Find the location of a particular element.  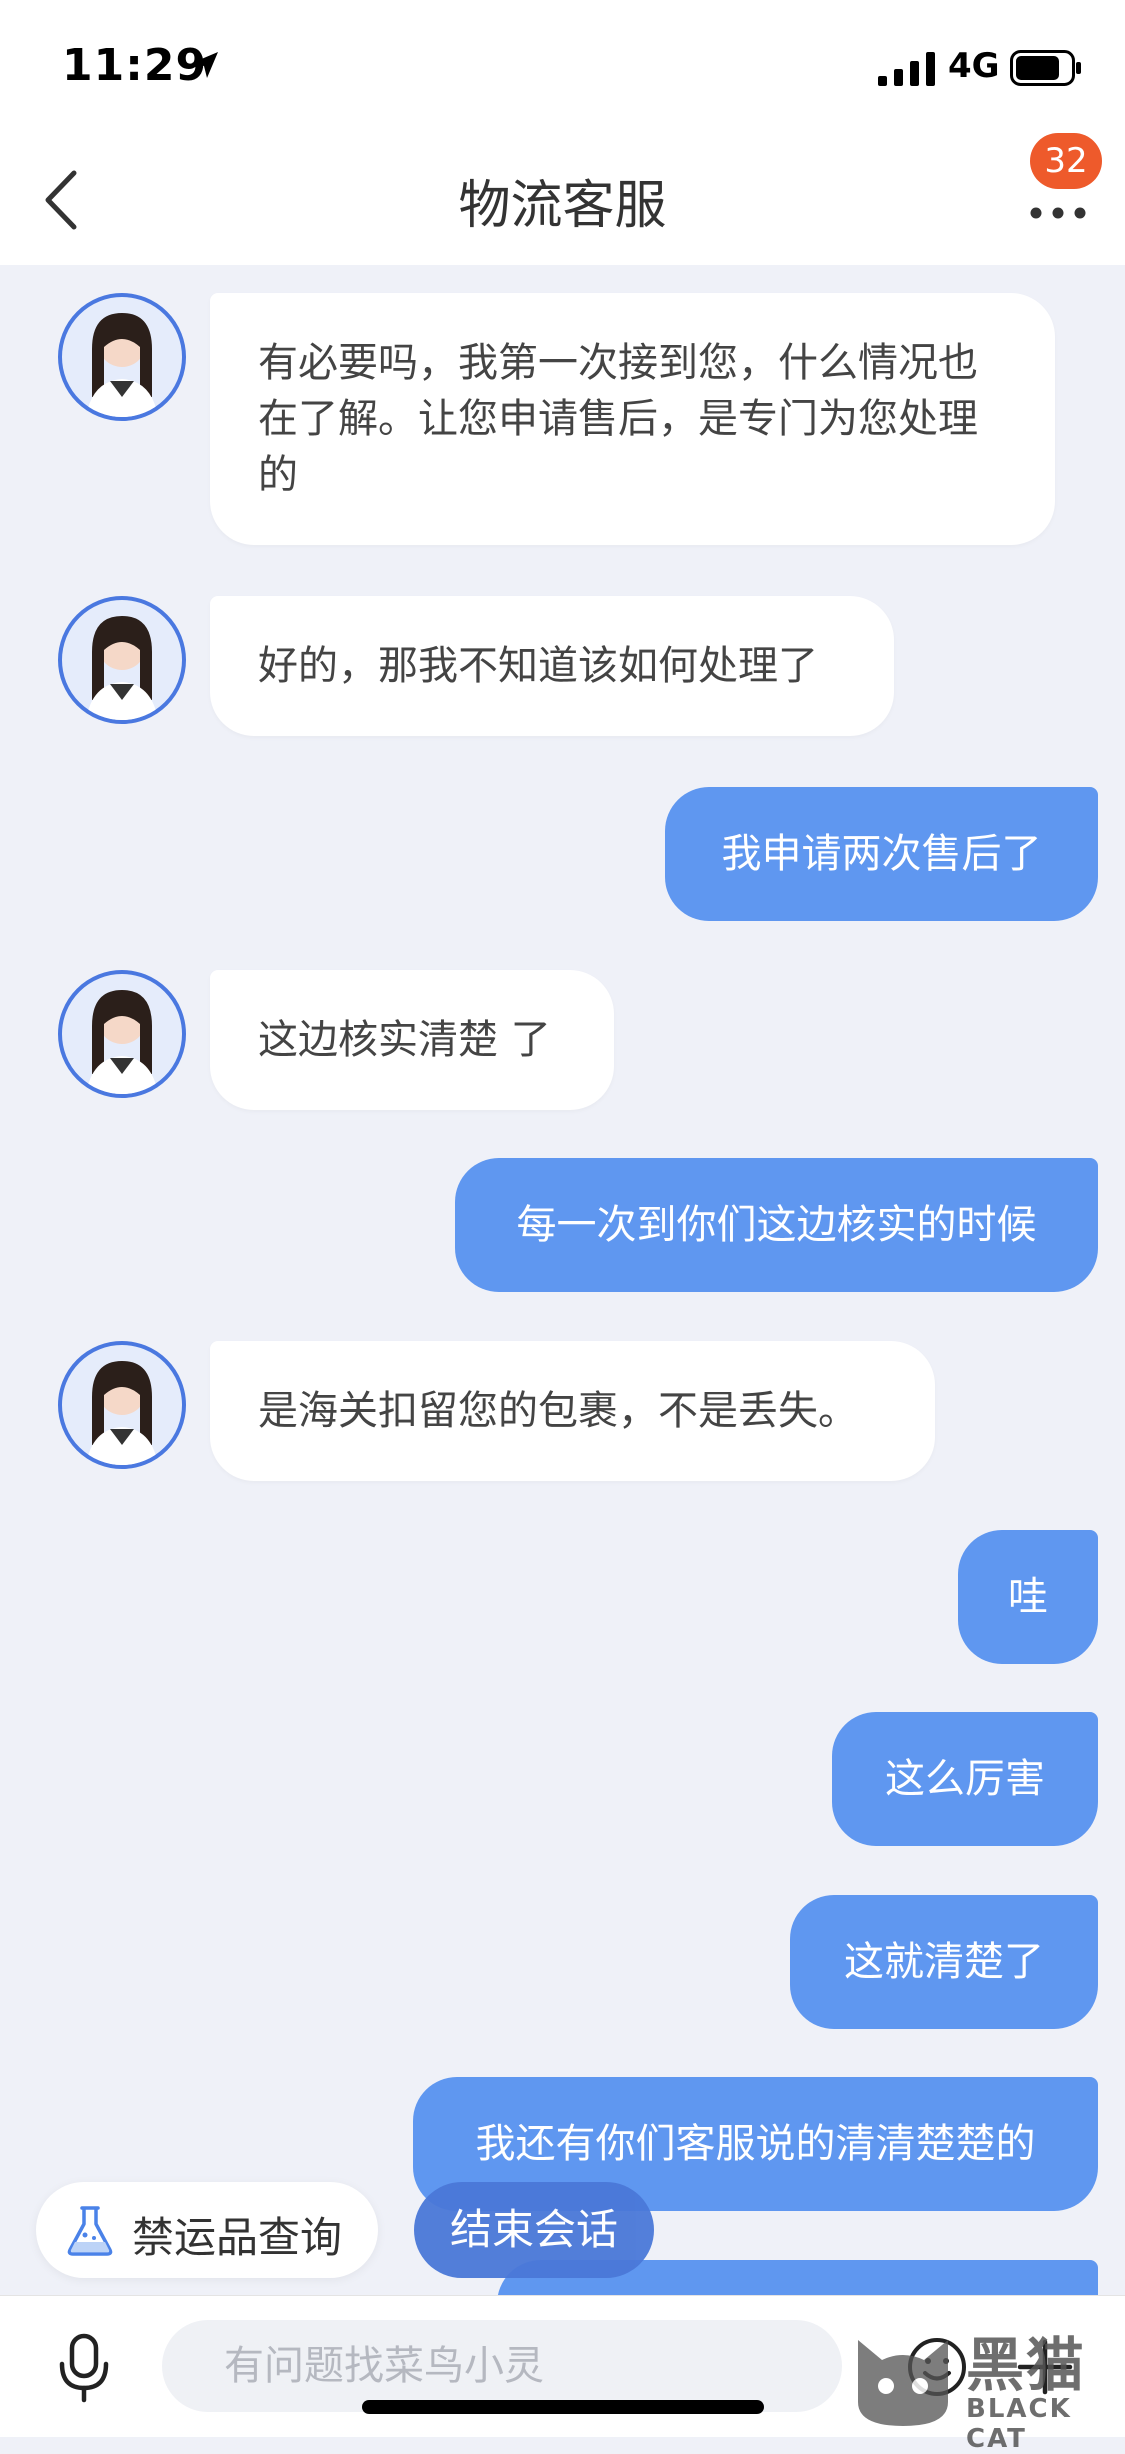

unread-badge: 32 is located at coordinates (1066, 161).